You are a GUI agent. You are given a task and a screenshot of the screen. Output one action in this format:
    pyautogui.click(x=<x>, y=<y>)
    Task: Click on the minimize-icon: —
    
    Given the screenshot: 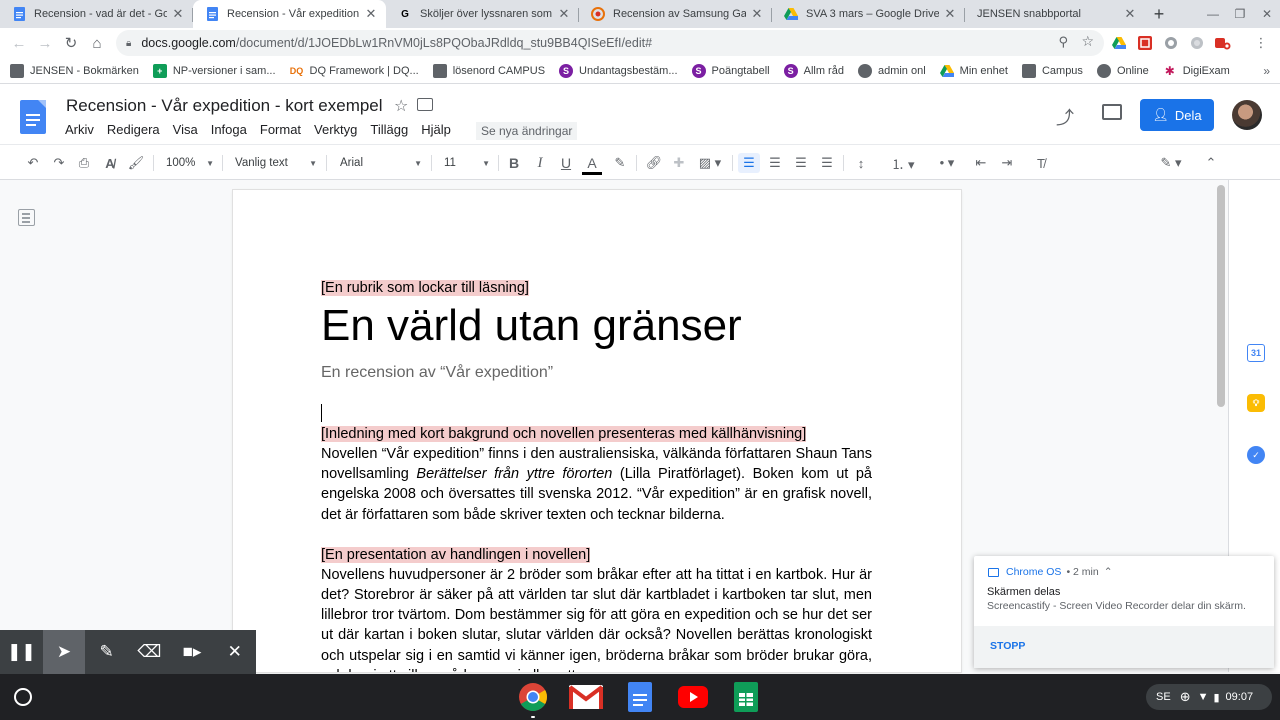 What is the action you would take?
    pyautogui.click(x=1213, y=14)
    